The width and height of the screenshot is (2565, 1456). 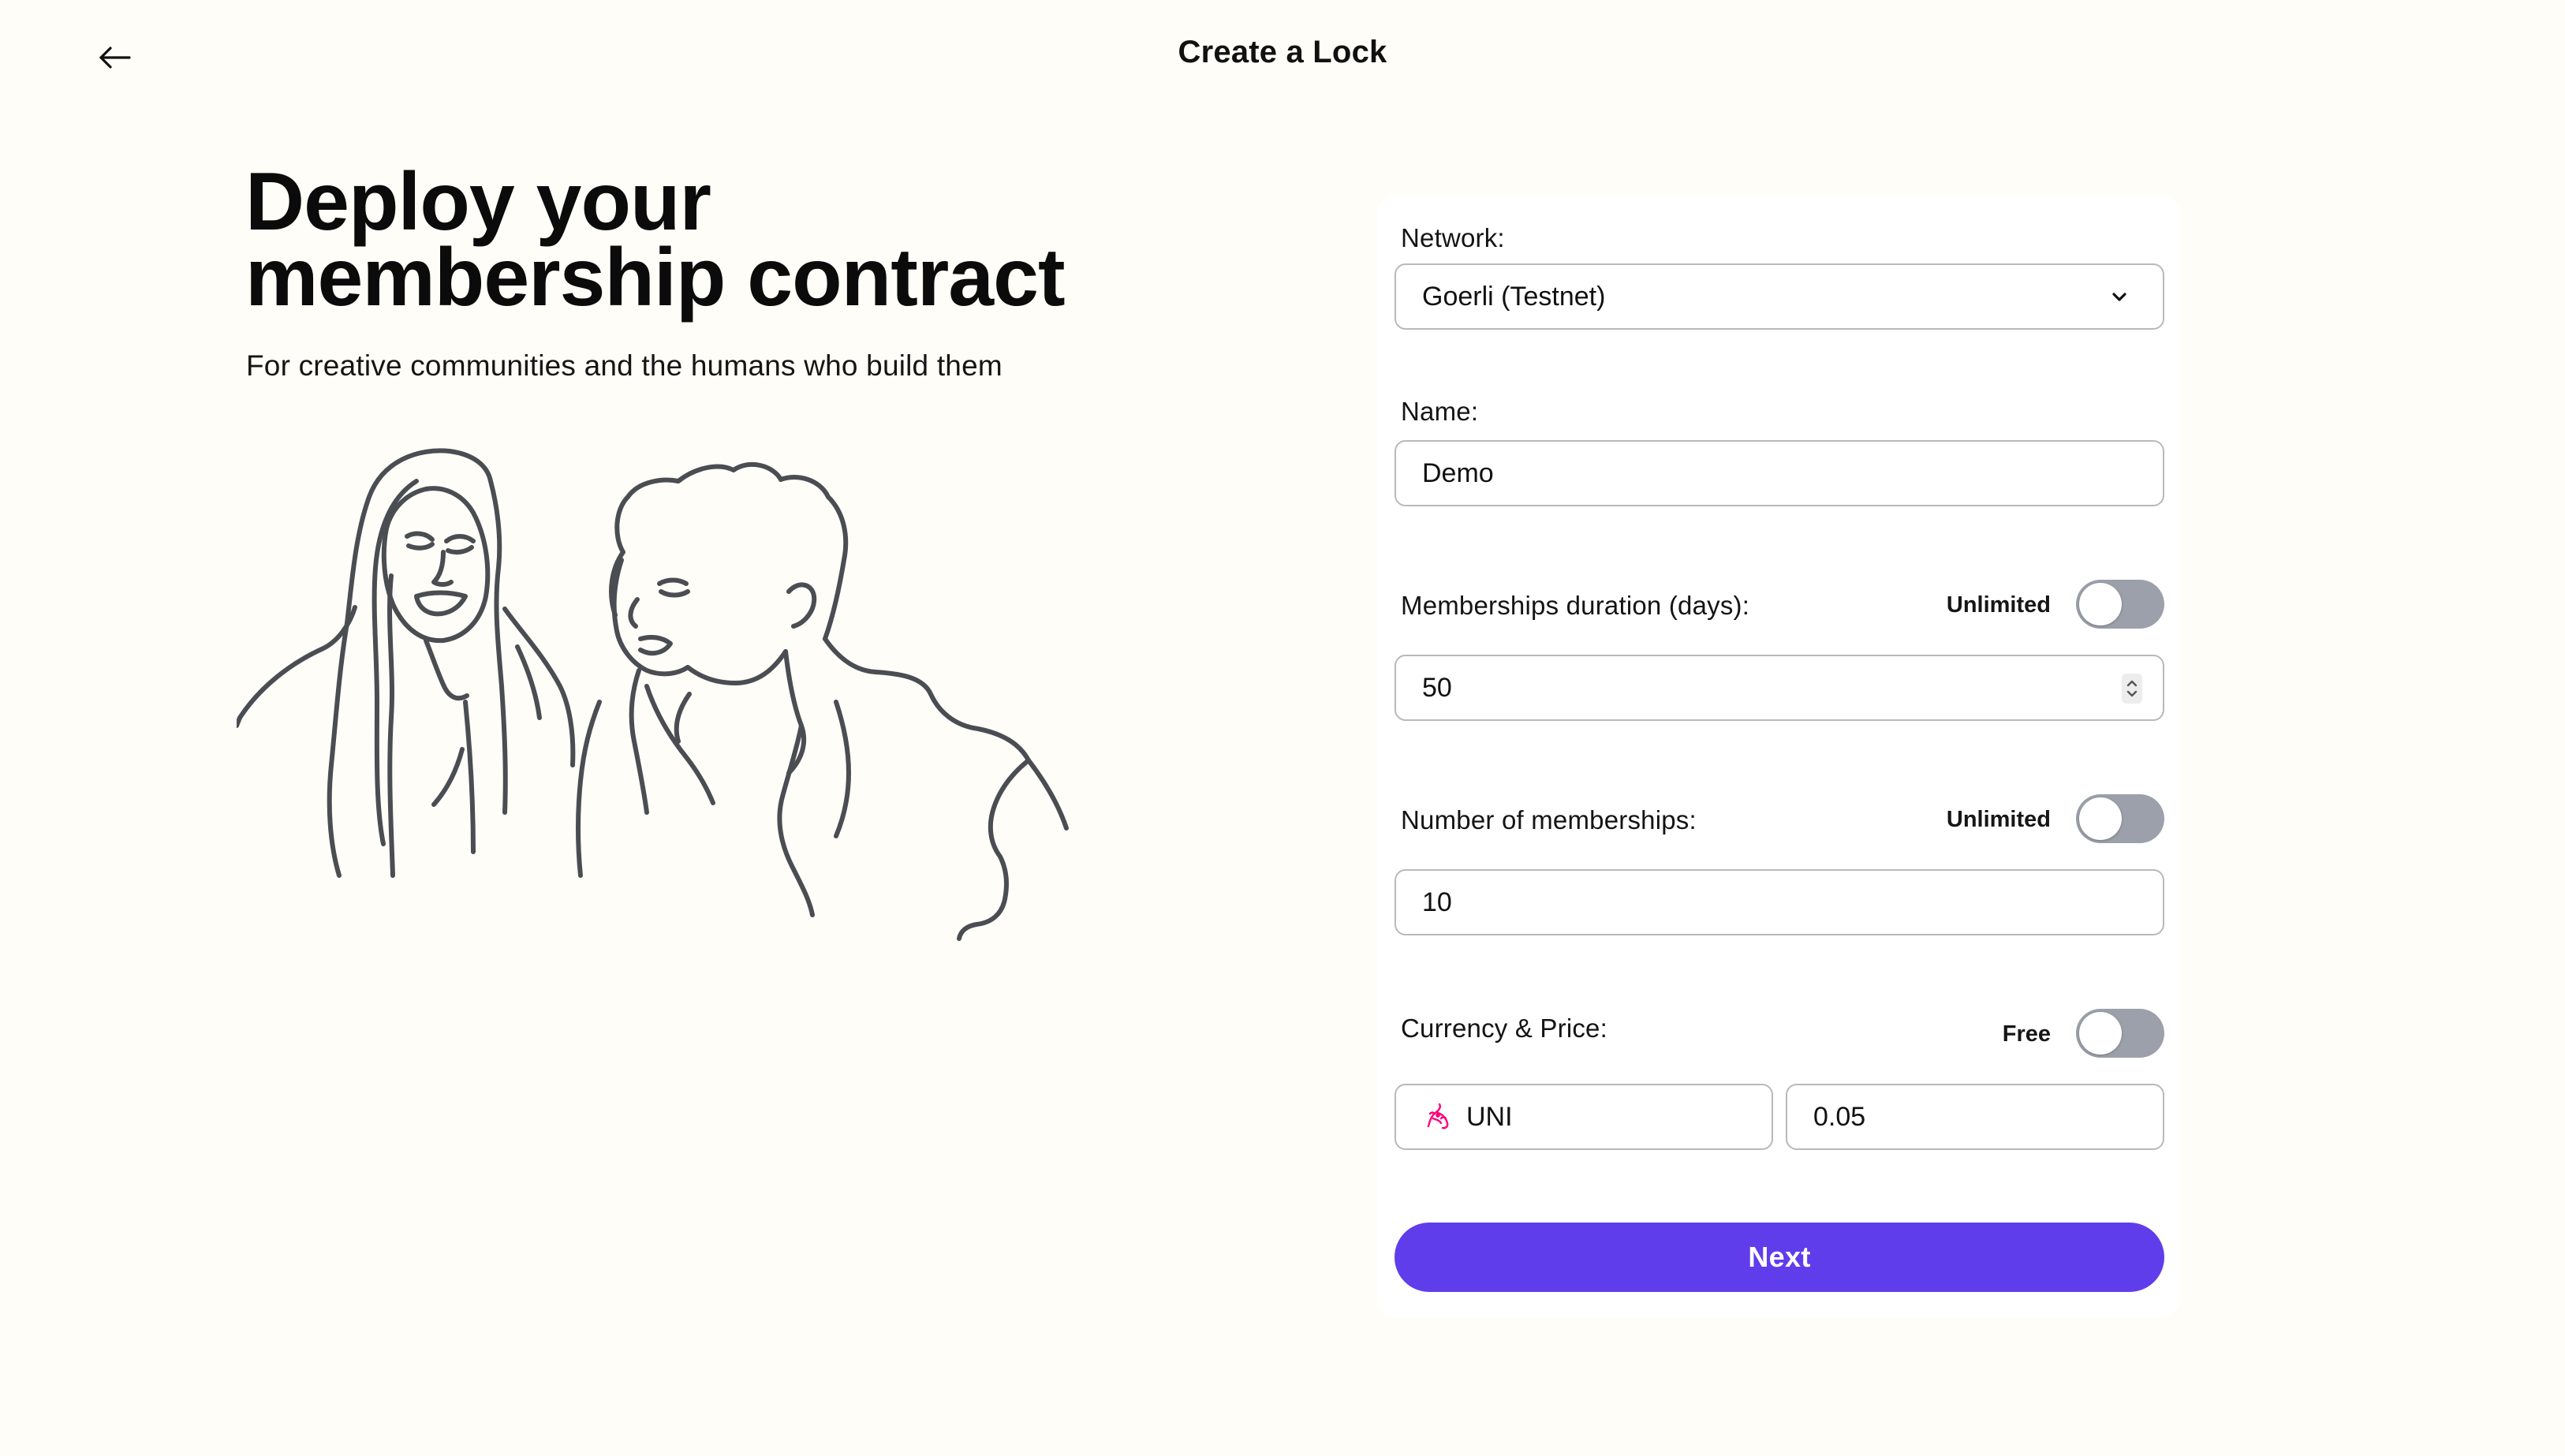 I want to click on number-stepper-icon, so click(x=2132, y=689).